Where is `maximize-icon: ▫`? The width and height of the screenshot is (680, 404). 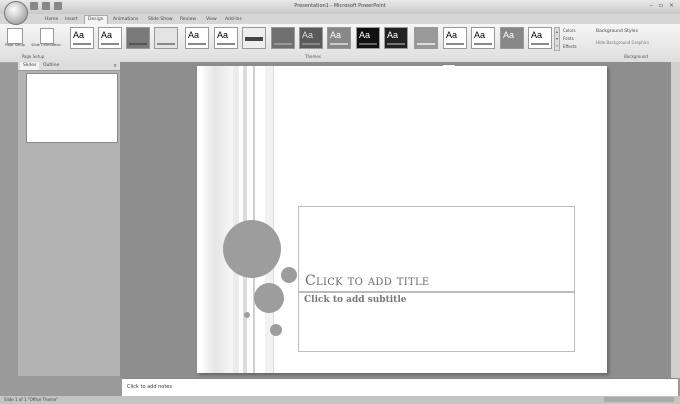
maximize-icon: ▫ is located at coordinates (661, 5).